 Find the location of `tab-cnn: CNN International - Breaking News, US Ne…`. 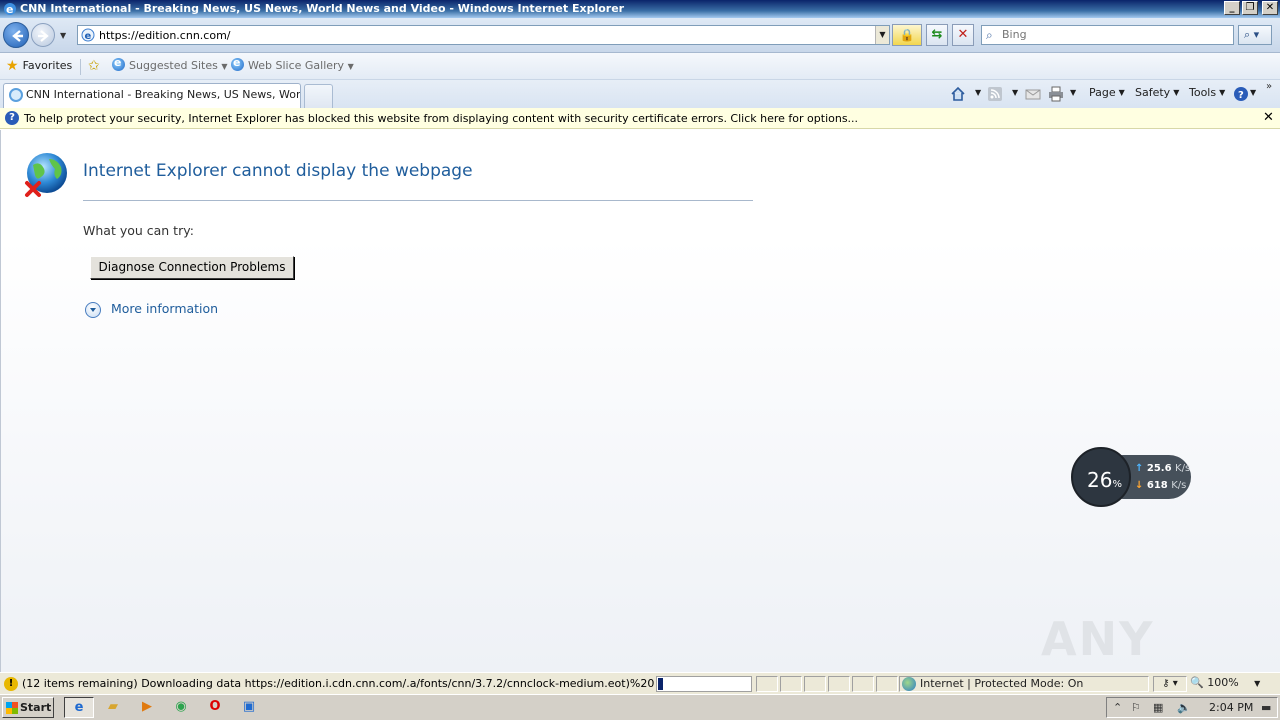

tab-cnn: CNN International - Breaking News, US Ne… is located at coordinates (152, 95).